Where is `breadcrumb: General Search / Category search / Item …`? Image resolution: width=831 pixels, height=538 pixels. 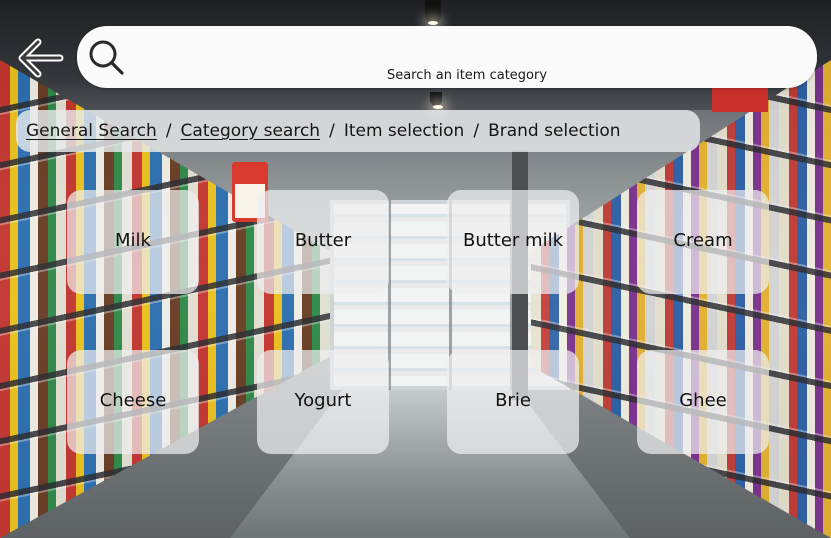
breadcrumb: General Search / Category search / Item … is located at coordinates (358, 131).